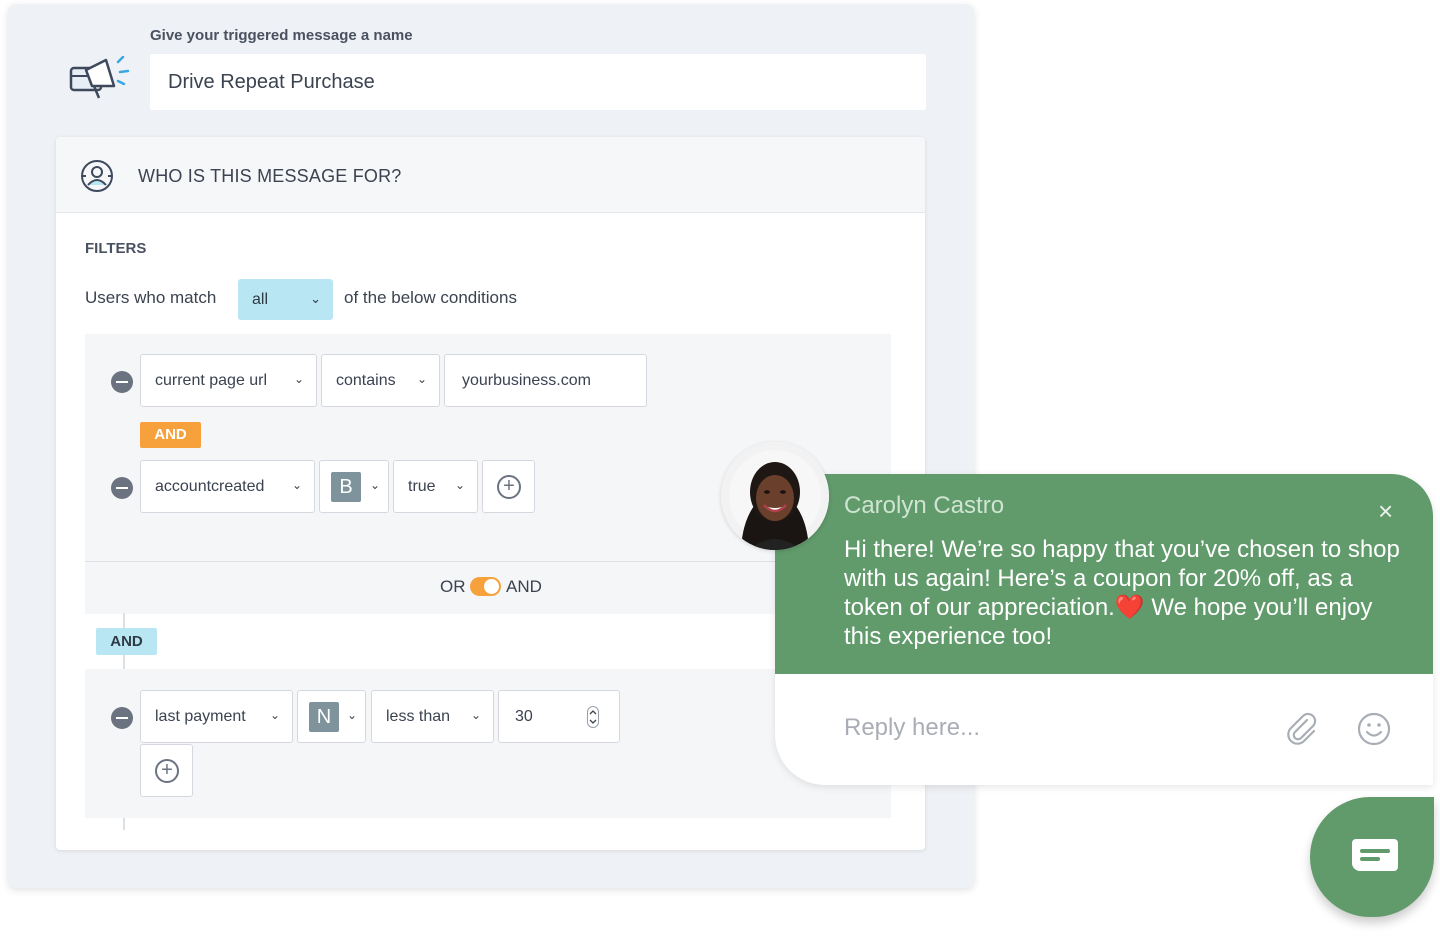 This screenshot has width=1440, height=938. I want to click on toggle-and-label: AND, so click(524, 586).